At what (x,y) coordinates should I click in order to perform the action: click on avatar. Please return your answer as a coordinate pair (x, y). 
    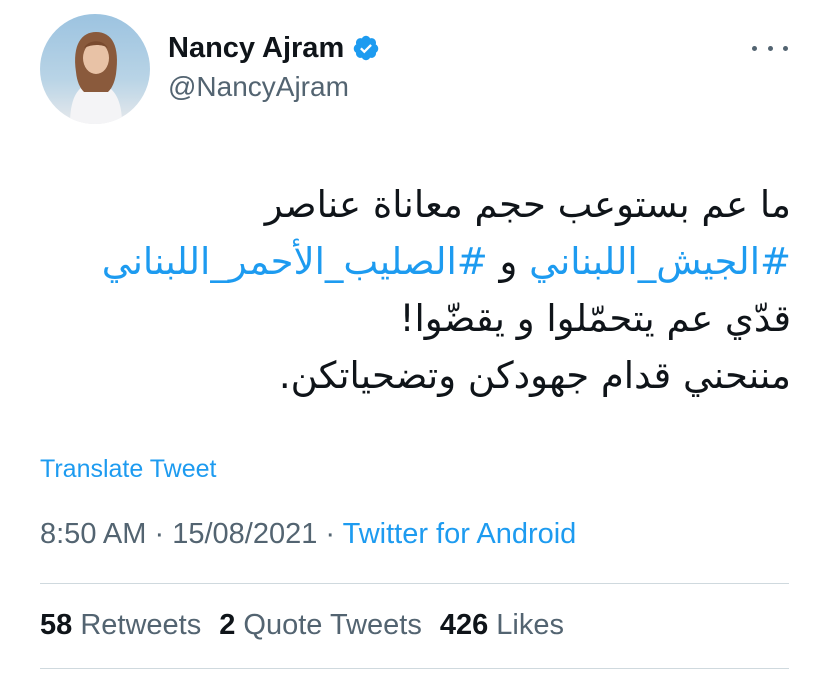
    Looking at the image, I should click on (95, 69).